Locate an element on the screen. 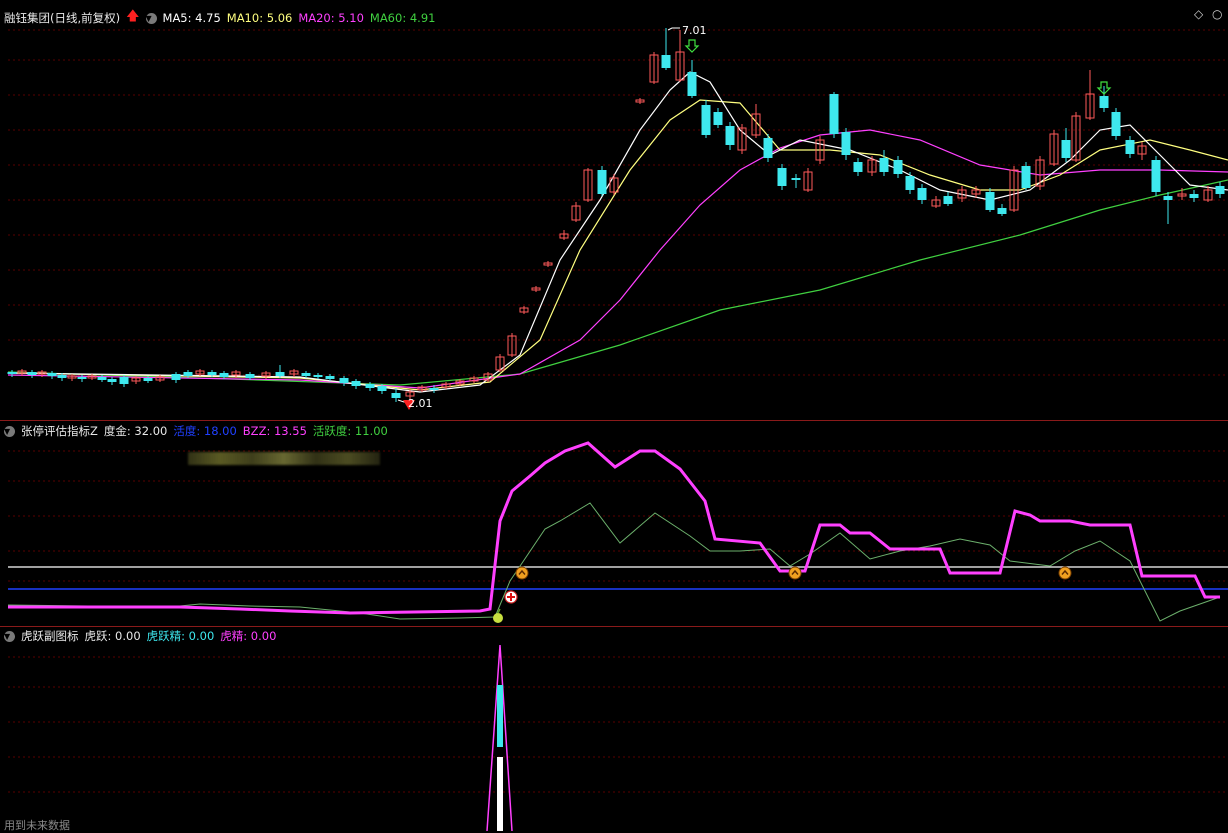 Image resolution: width=1228 pixels, height=833 pixels. low-price-label: 2.01 is located at coordinates (420, 403).